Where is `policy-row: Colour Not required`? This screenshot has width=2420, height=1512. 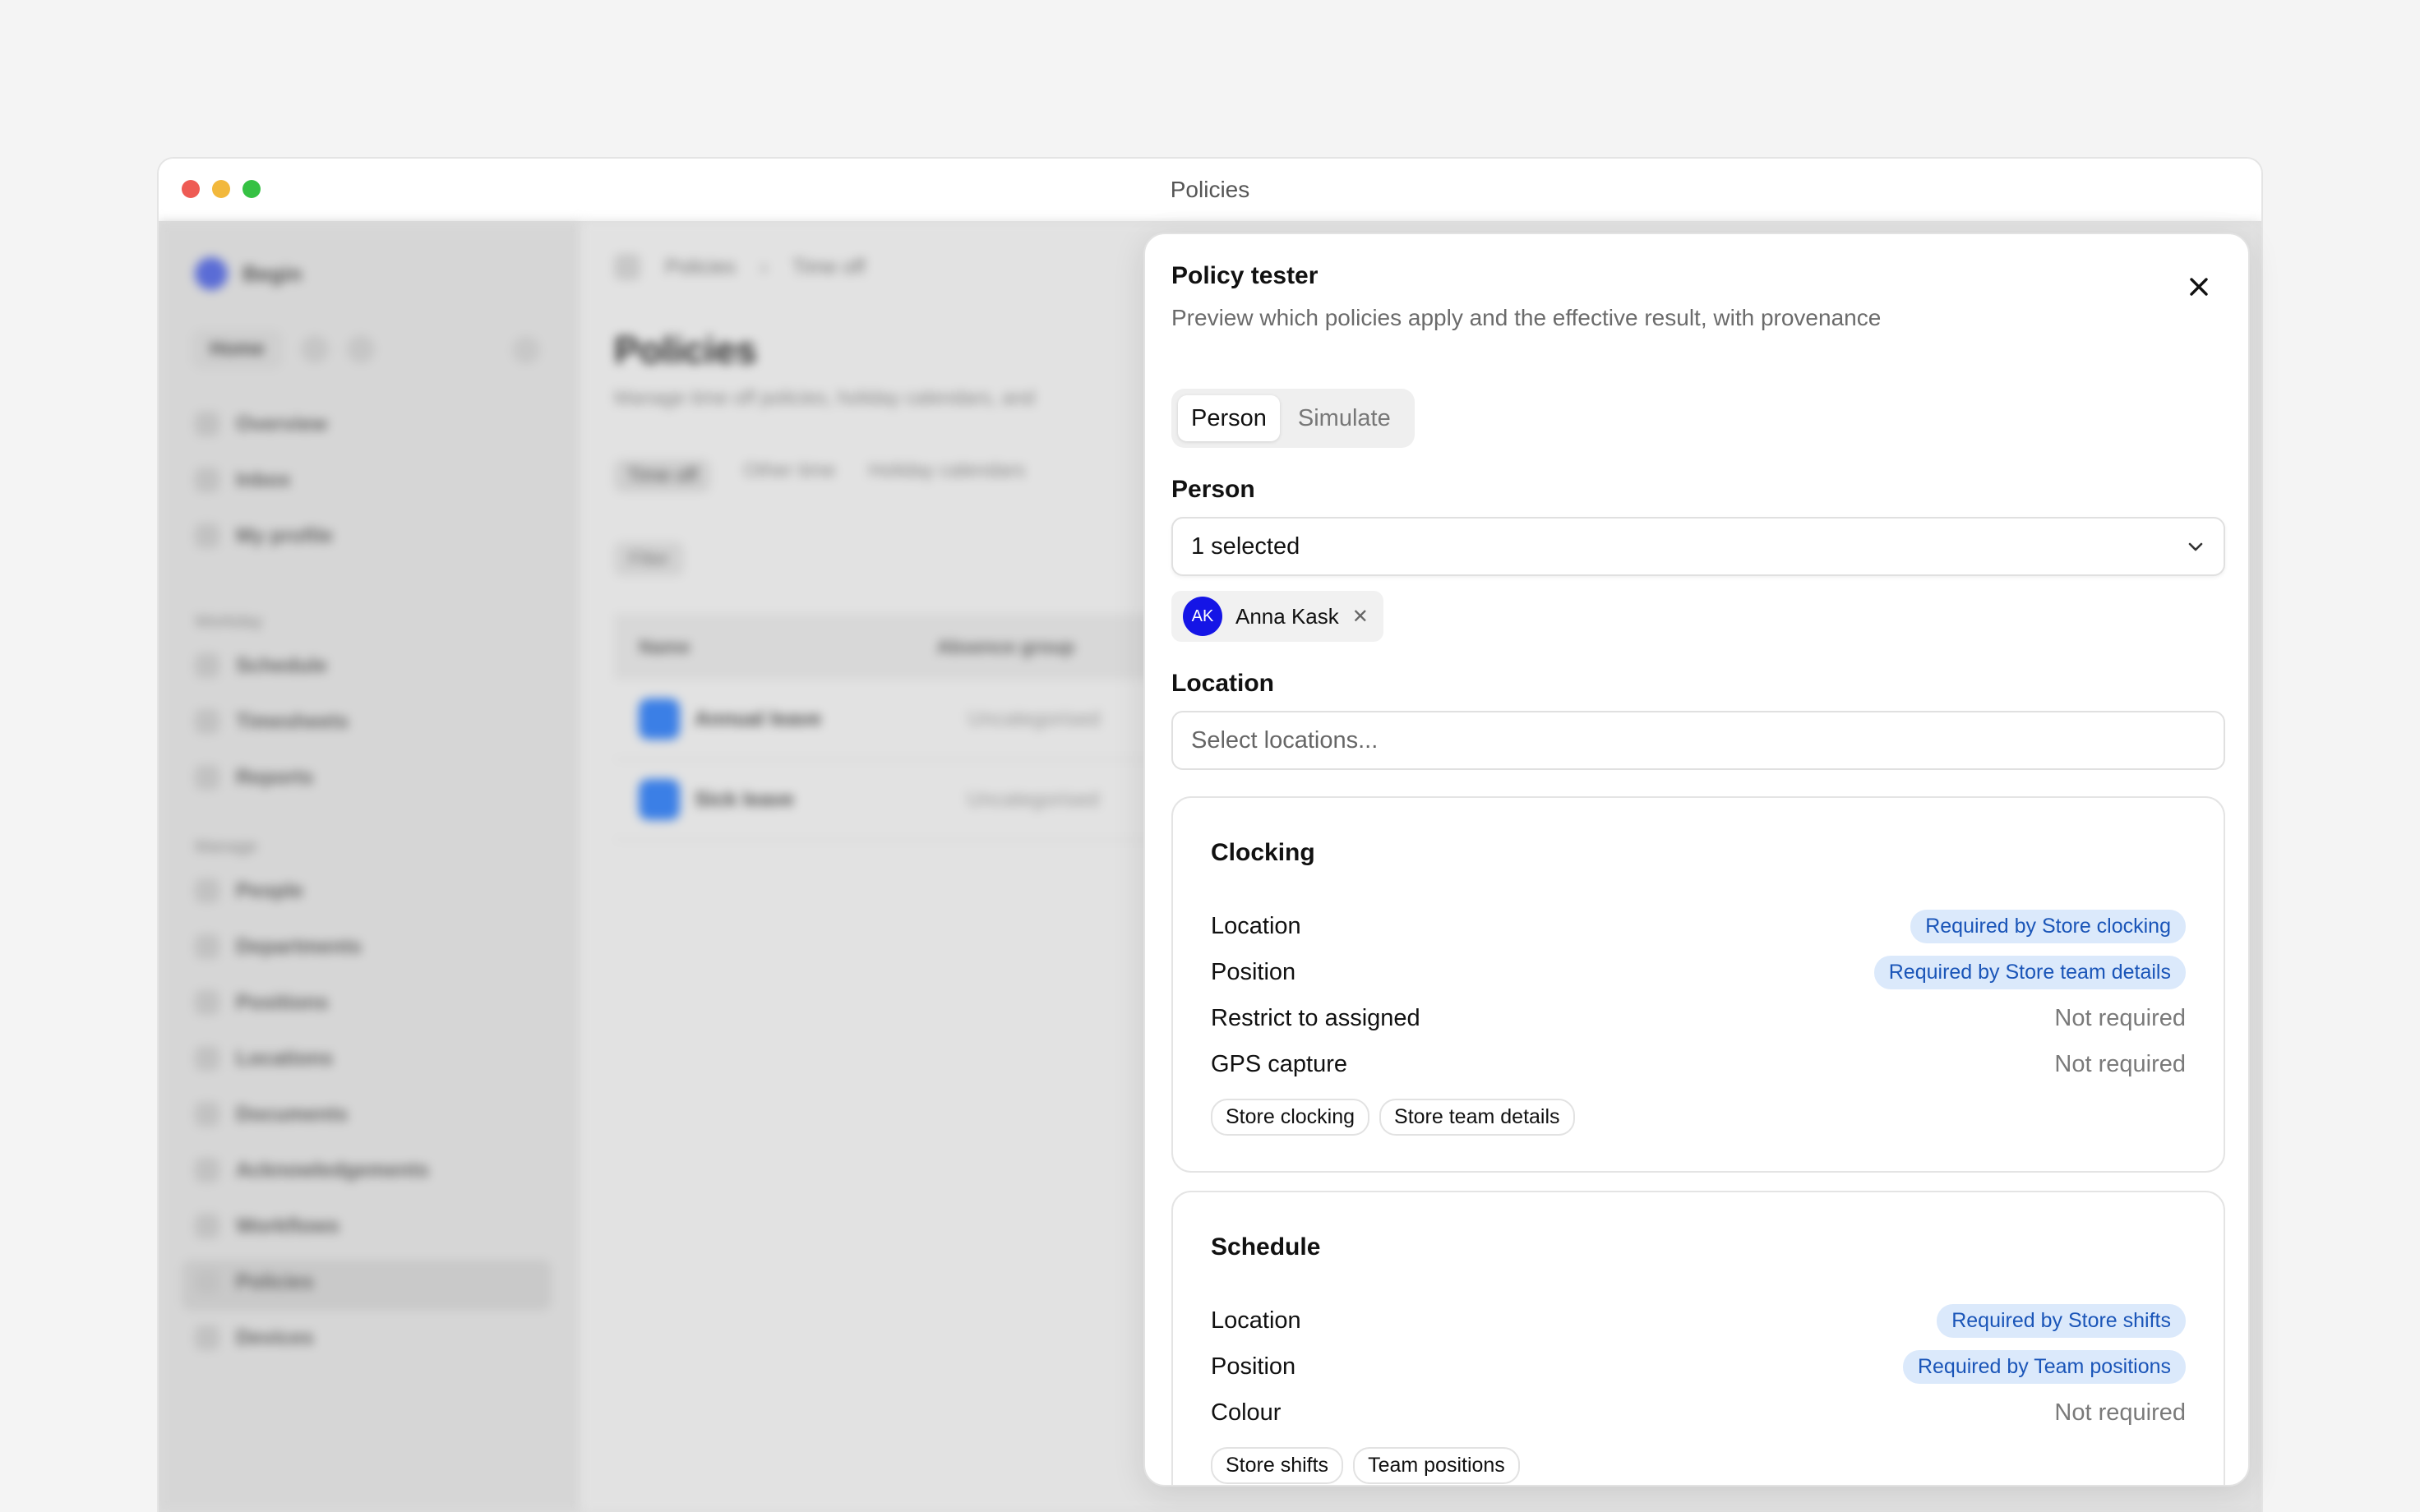
policy-row: Colour Not required is located at coordinates (1698, 1413).